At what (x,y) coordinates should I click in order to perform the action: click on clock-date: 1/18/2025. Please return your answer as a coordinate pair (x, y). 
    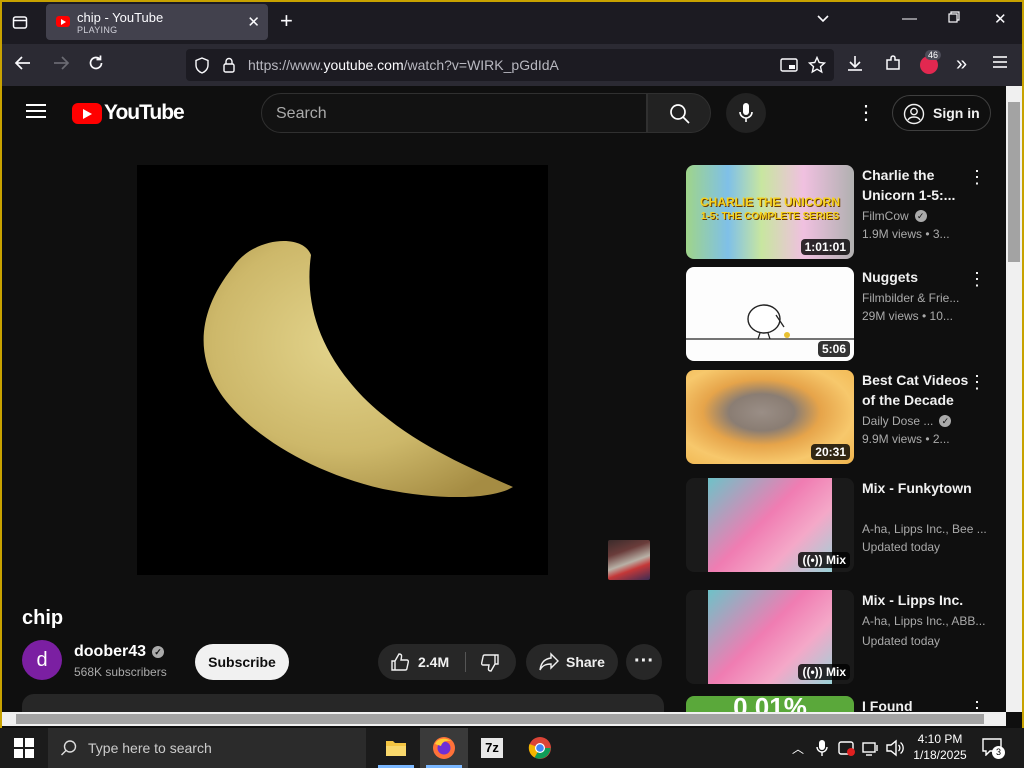
    Looking at the image, I should click on (940, 755).